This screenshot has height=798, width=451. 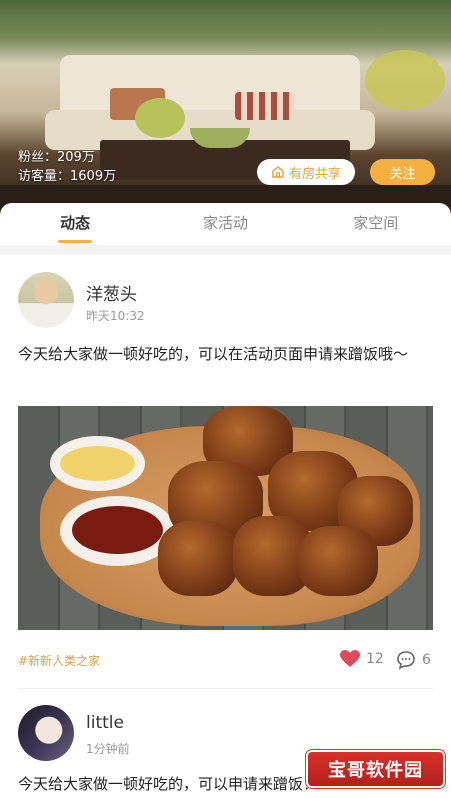 I want to click on comment-count: 6, so click(x=426, y=660).